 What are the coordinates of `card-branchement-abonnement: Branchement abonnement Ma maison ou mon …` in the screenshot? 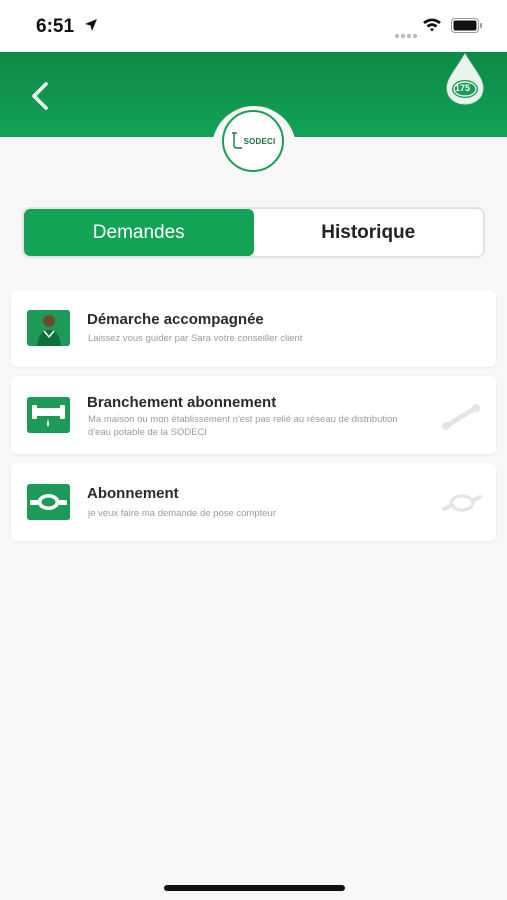 It's located at (253, 415).